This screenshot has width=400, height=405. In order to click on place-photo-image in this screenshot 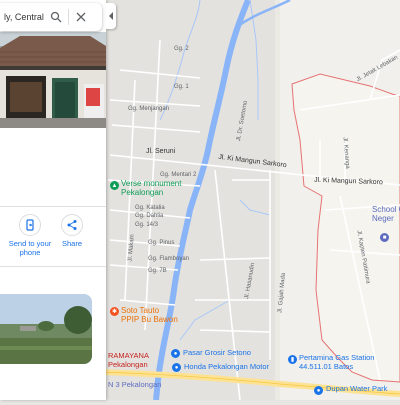, I will do `click(53, 80)`.